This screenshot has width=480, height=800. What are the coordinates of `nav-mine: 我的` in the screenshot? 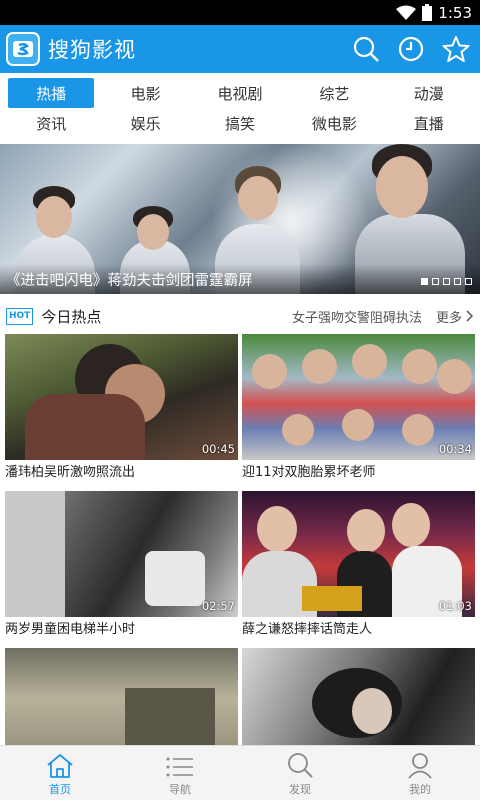 It's located at (420, 773).